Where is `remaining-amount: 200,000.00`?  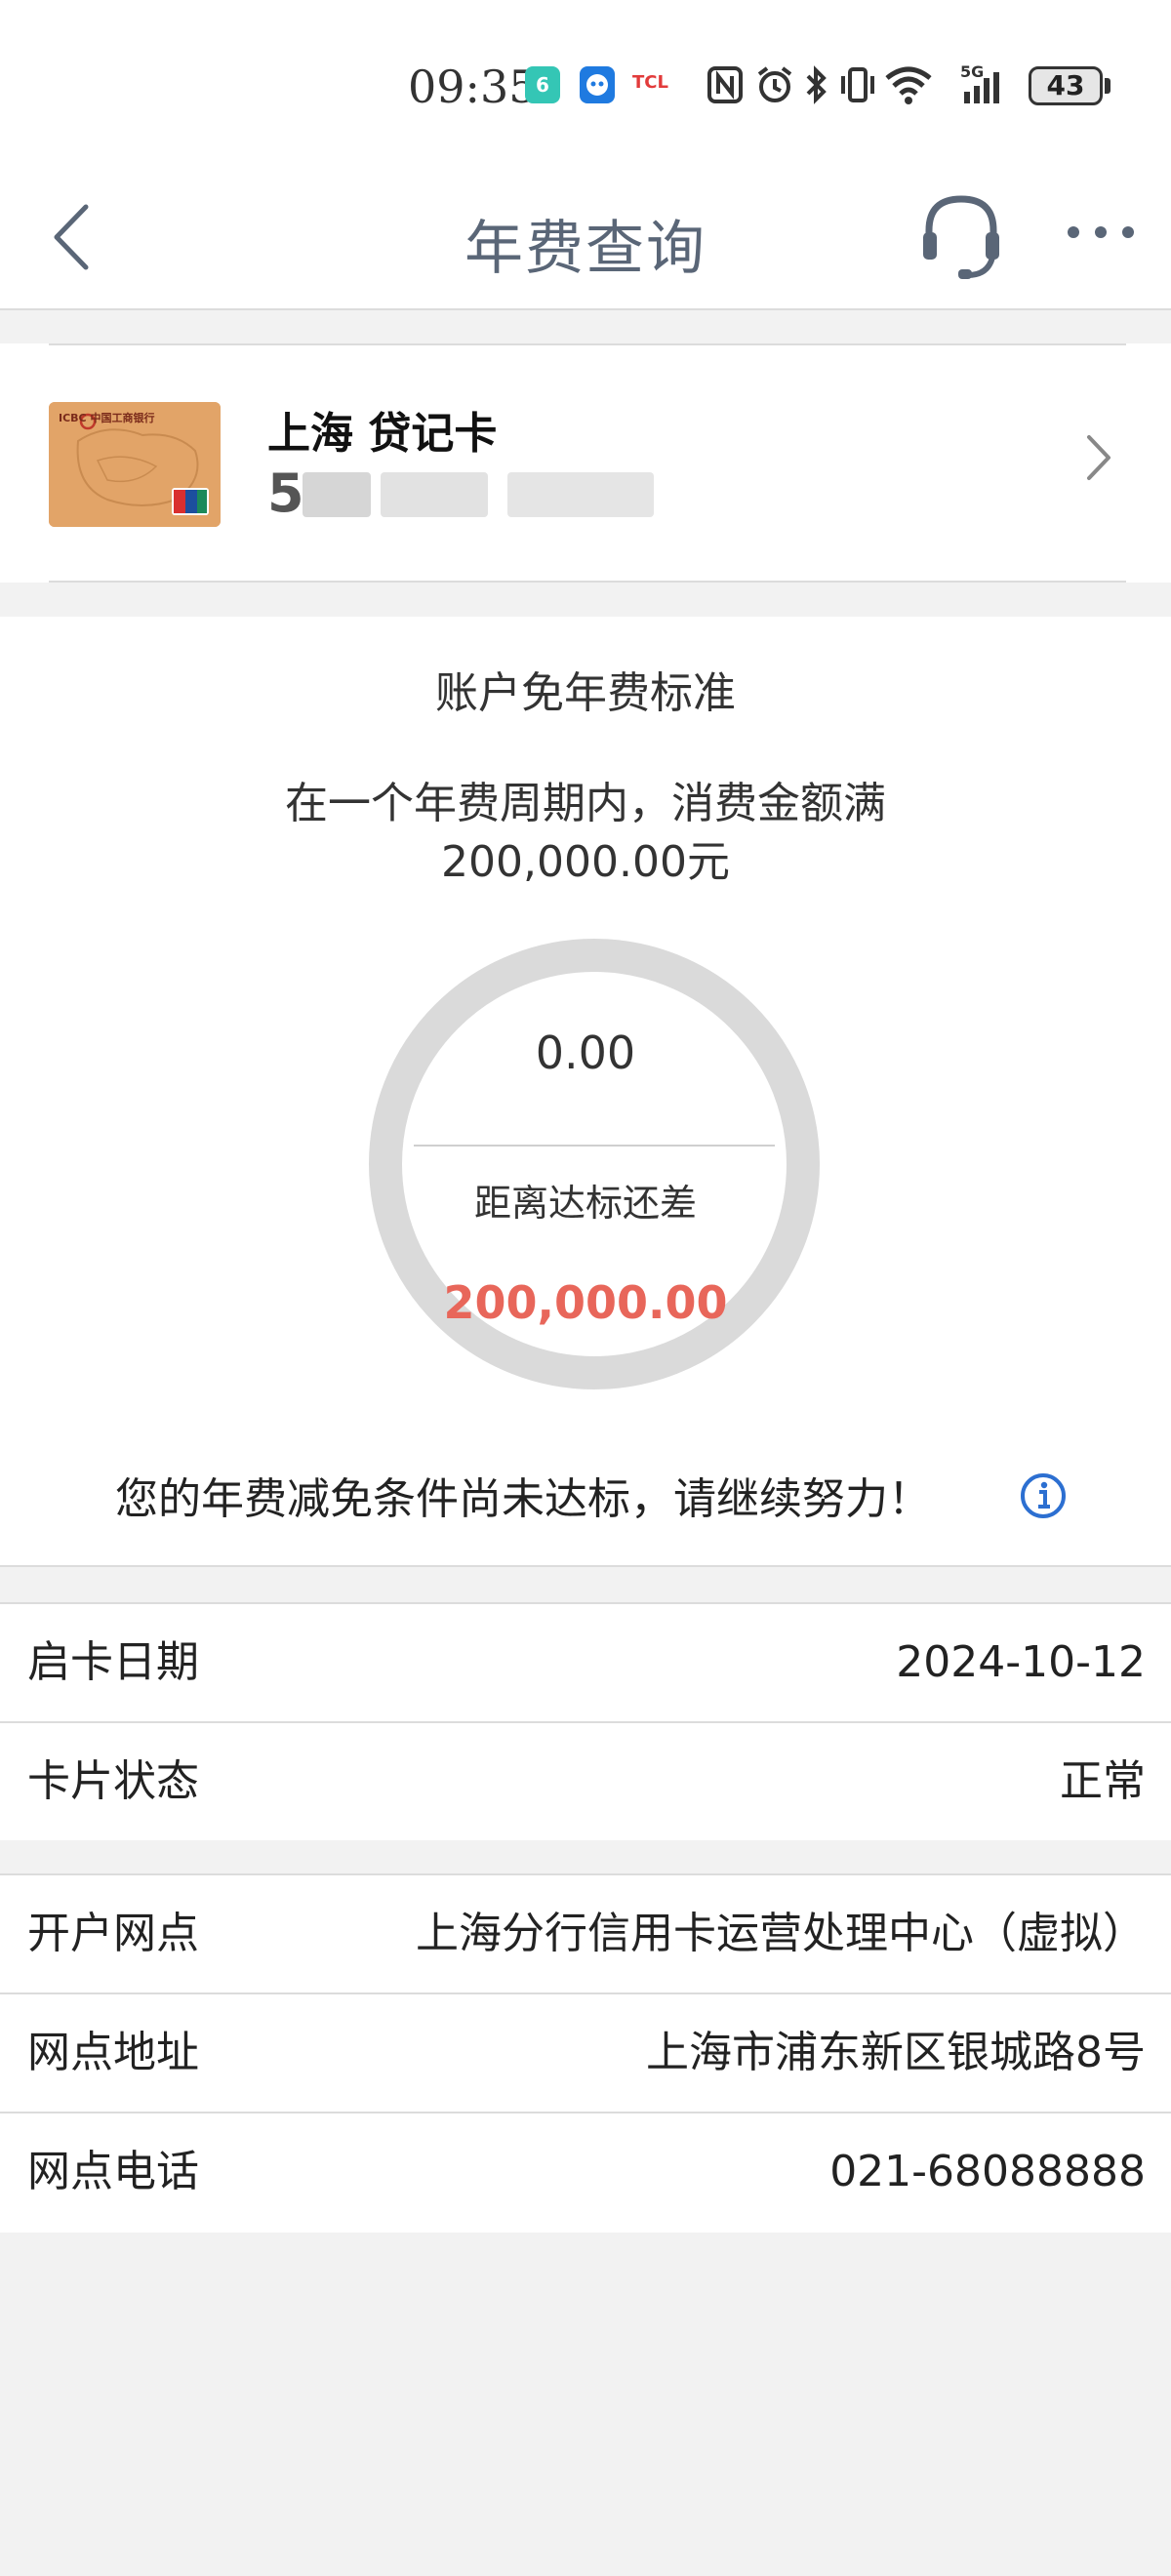
remaining-amount: 200,000.00 is located at coordinates (585, 1302).